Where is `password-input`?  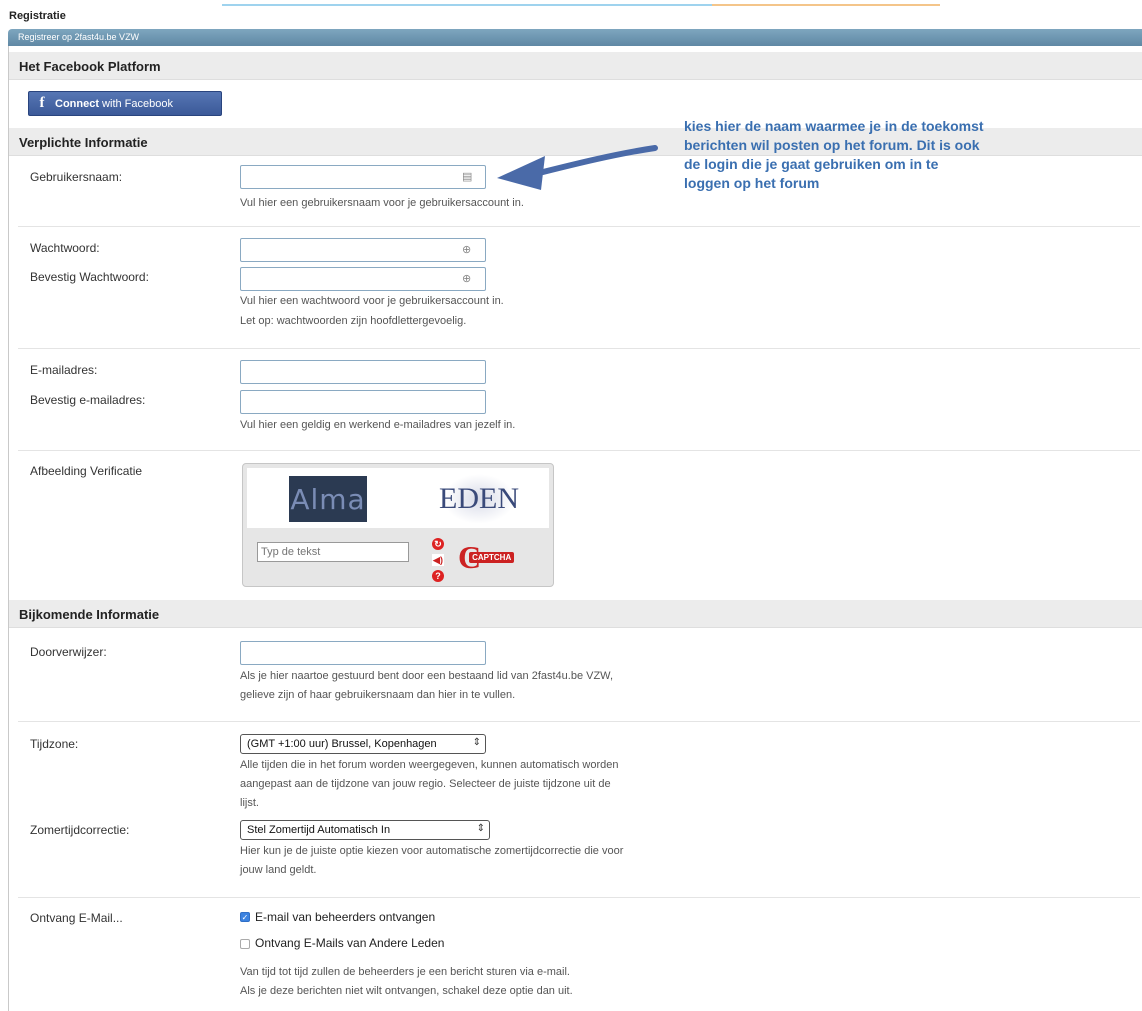
password-input is located at coordinates (363, 250).